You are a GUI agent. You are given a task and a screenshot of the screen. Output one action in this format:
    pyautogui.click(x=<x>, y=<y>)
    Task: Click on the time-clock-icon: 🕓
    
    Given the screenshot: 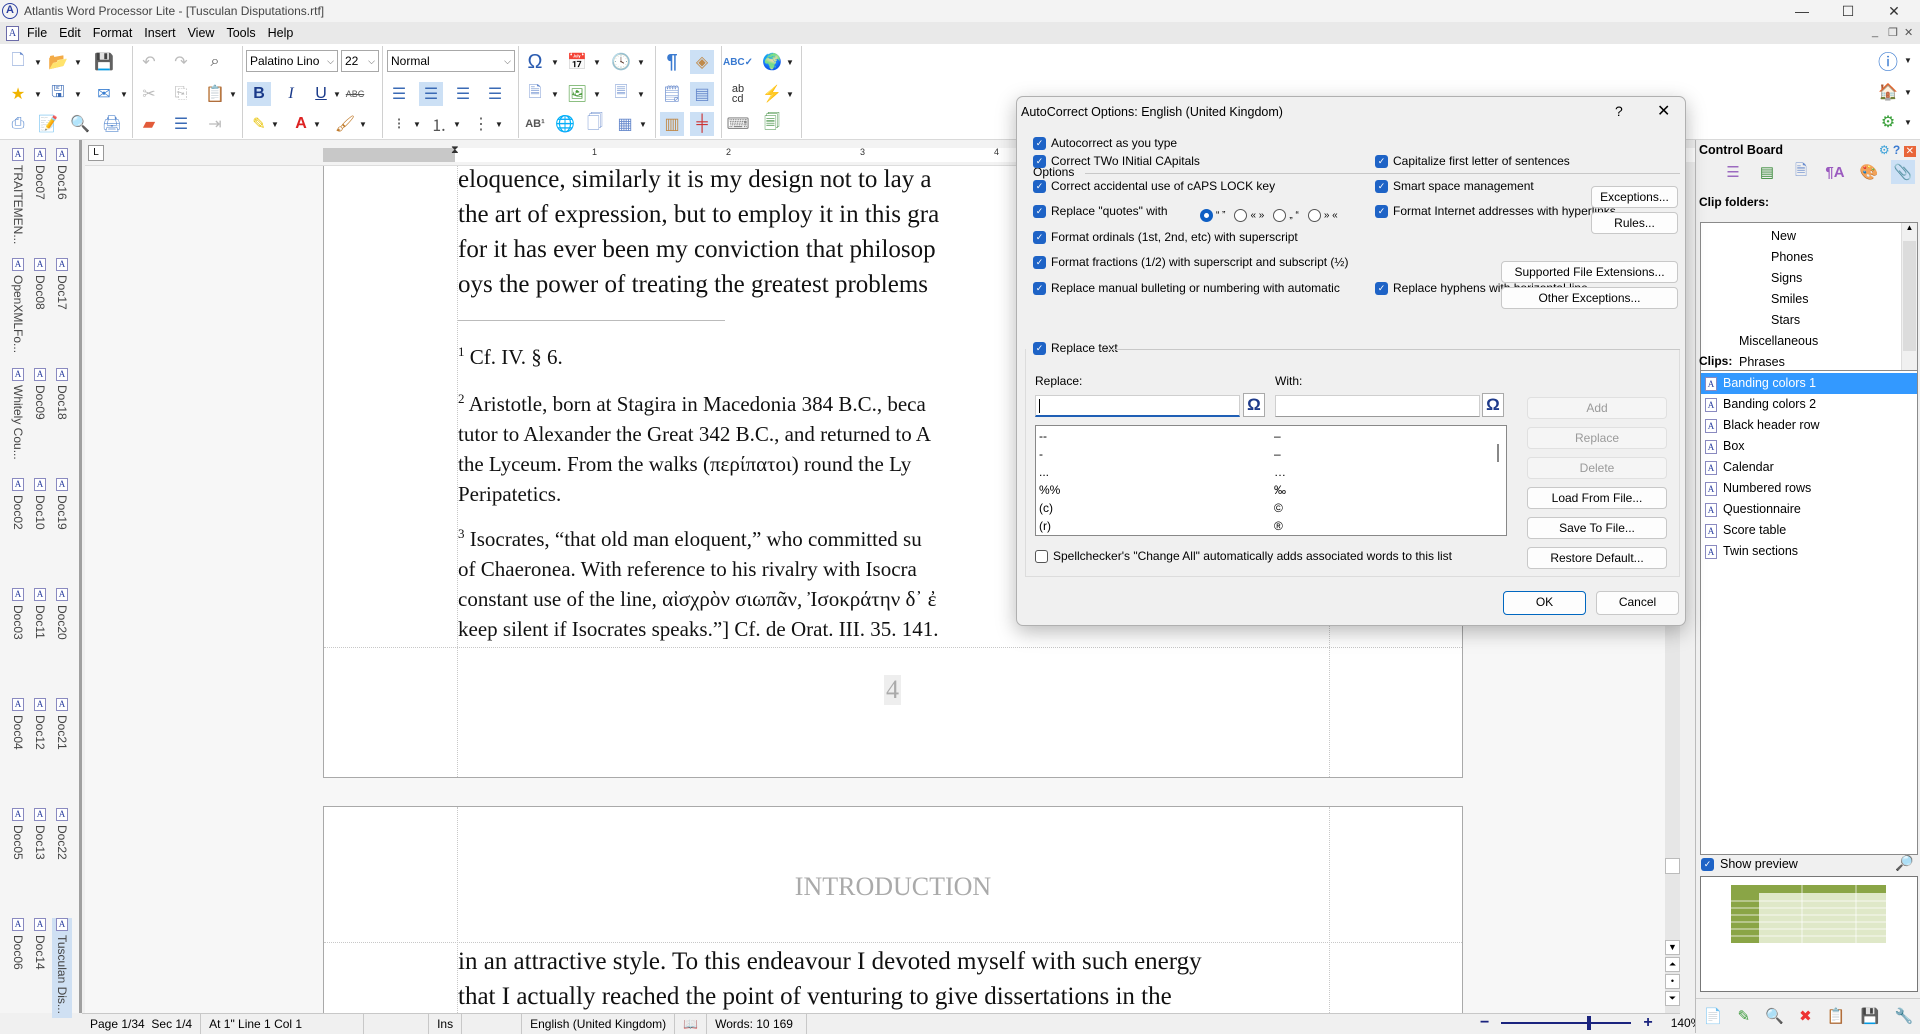 What is the action you would take?
    pyautogui.click(x=621, y=62)
    